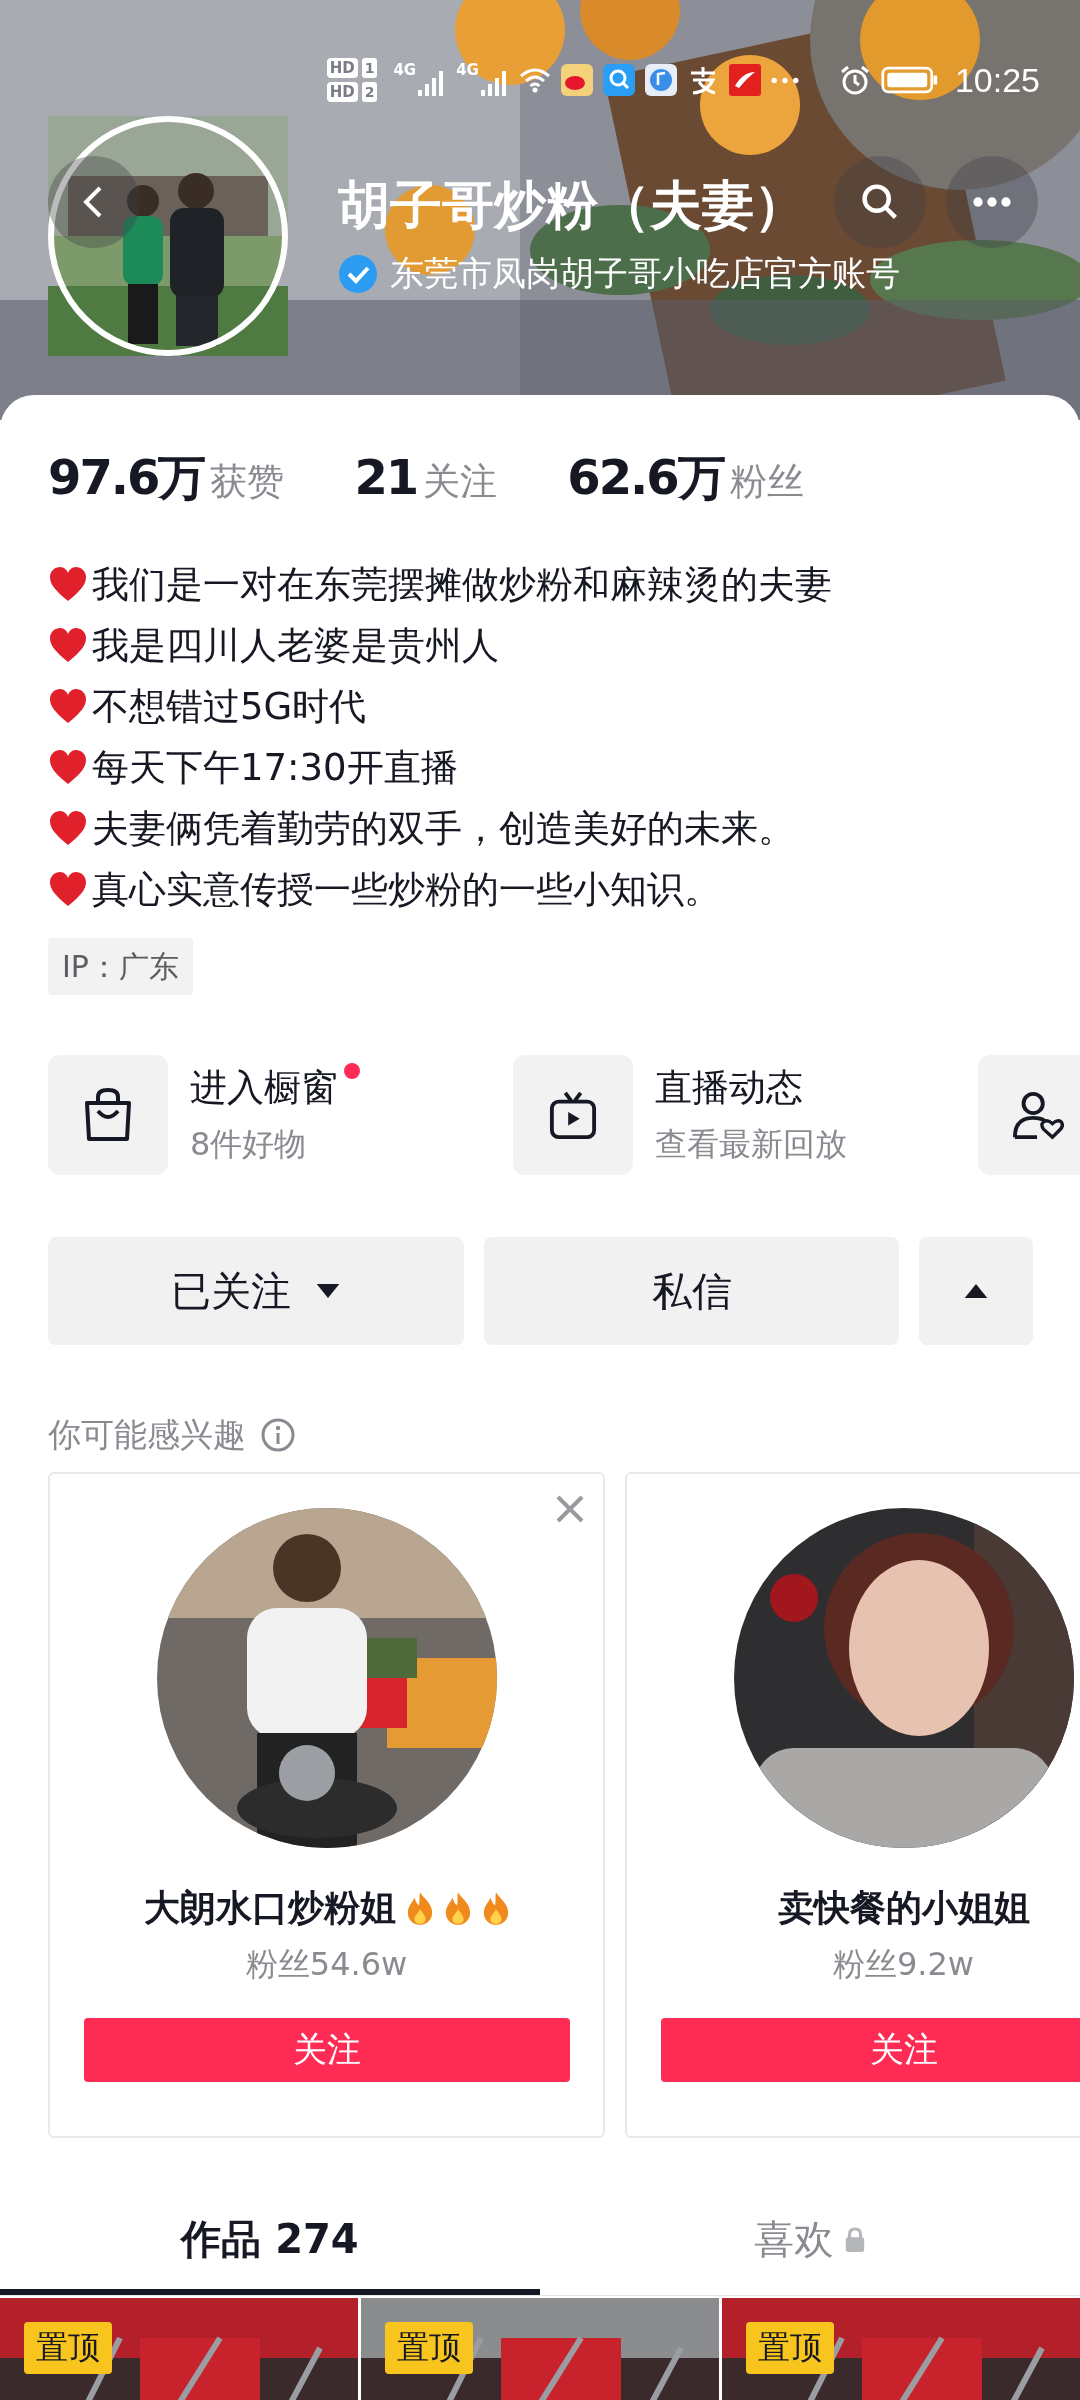 This screenshot has height=2400, width=1080. Describe the element at coordinates (326, 1964) in the screenshot. I see `follower-count: 粉丝54.6w` at that location.